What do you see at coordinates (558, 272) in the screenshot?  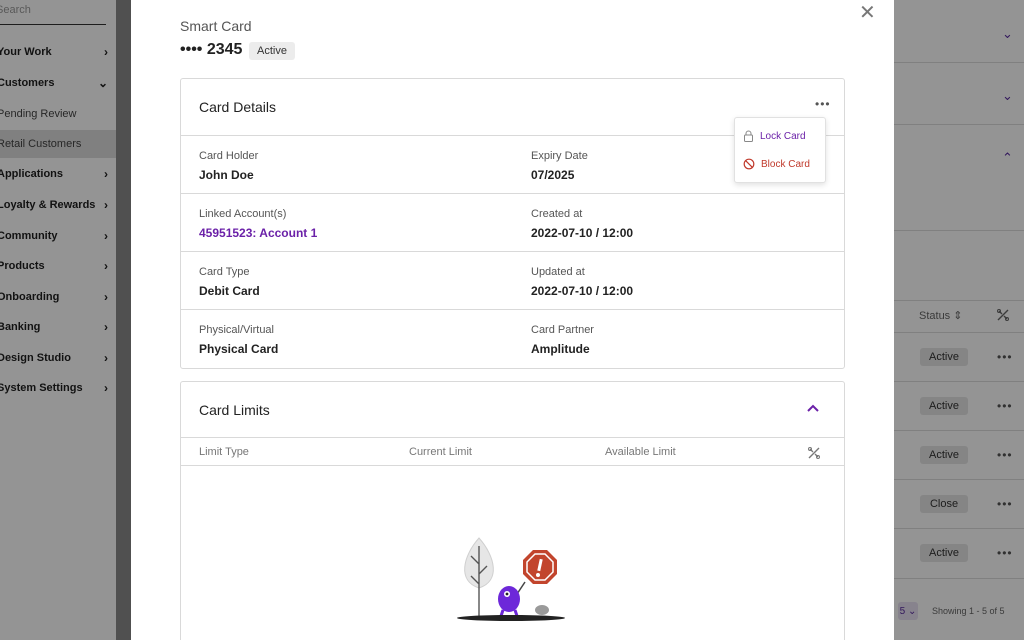 I see `field-label: Updated at` at bounding box center [558, 272].